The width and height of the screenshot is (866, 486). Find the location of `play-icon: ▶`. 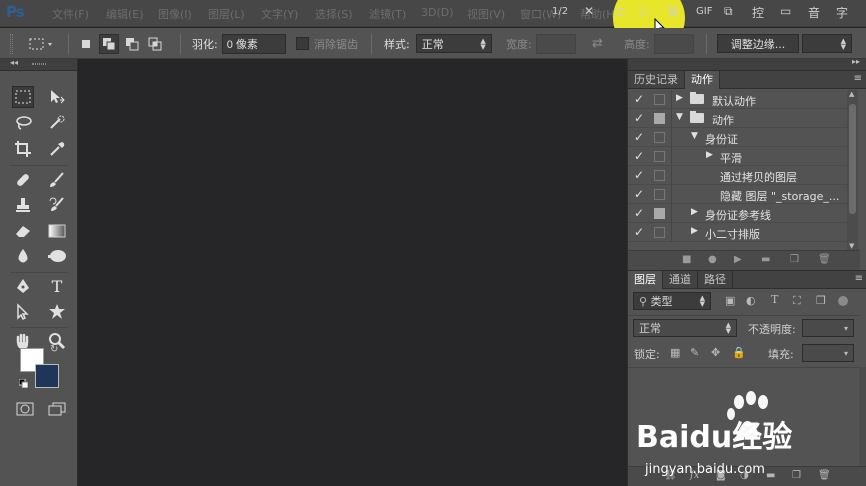

play-icon: ▶ is located at coordinates (738, 259).